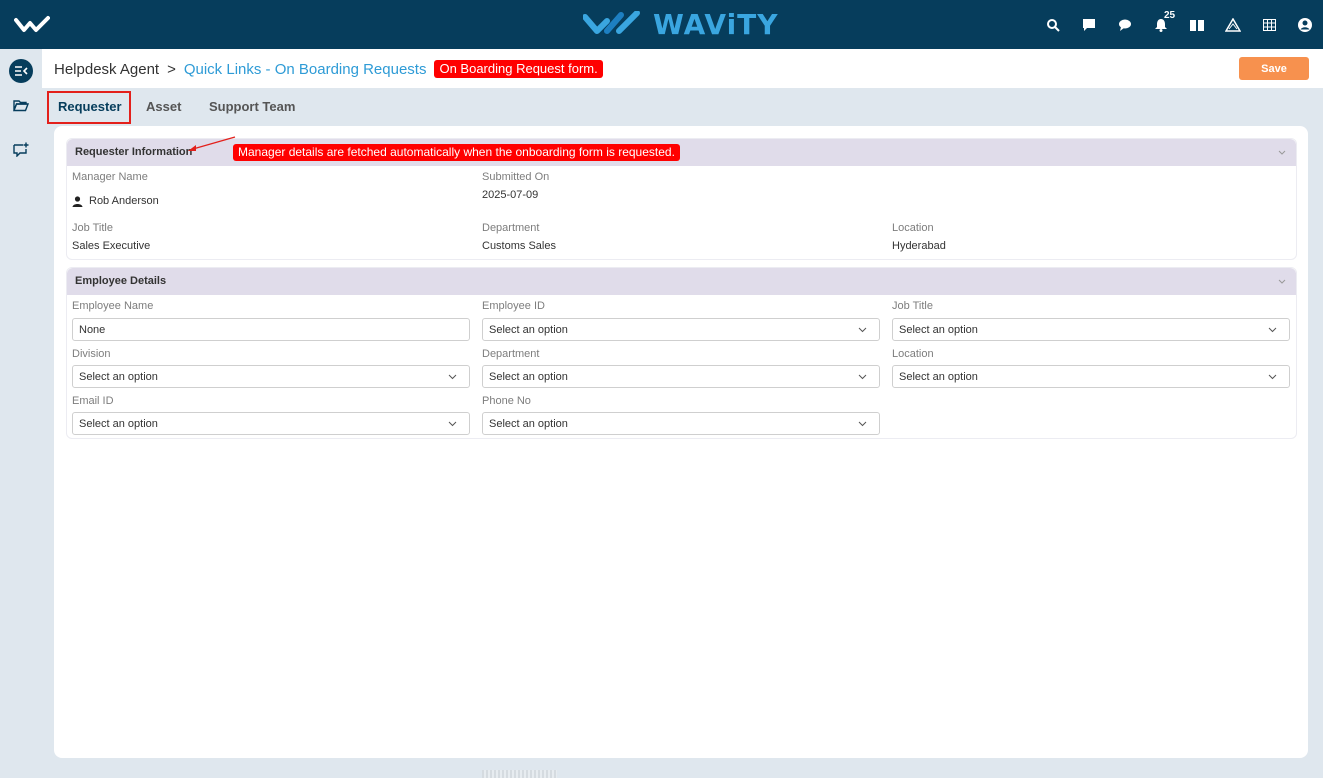 This screenshot has height=778, width=1323. Describe the element at coordinates (1091, 329) in the screenshot. I see `job-title-select: Select an option` at that location.